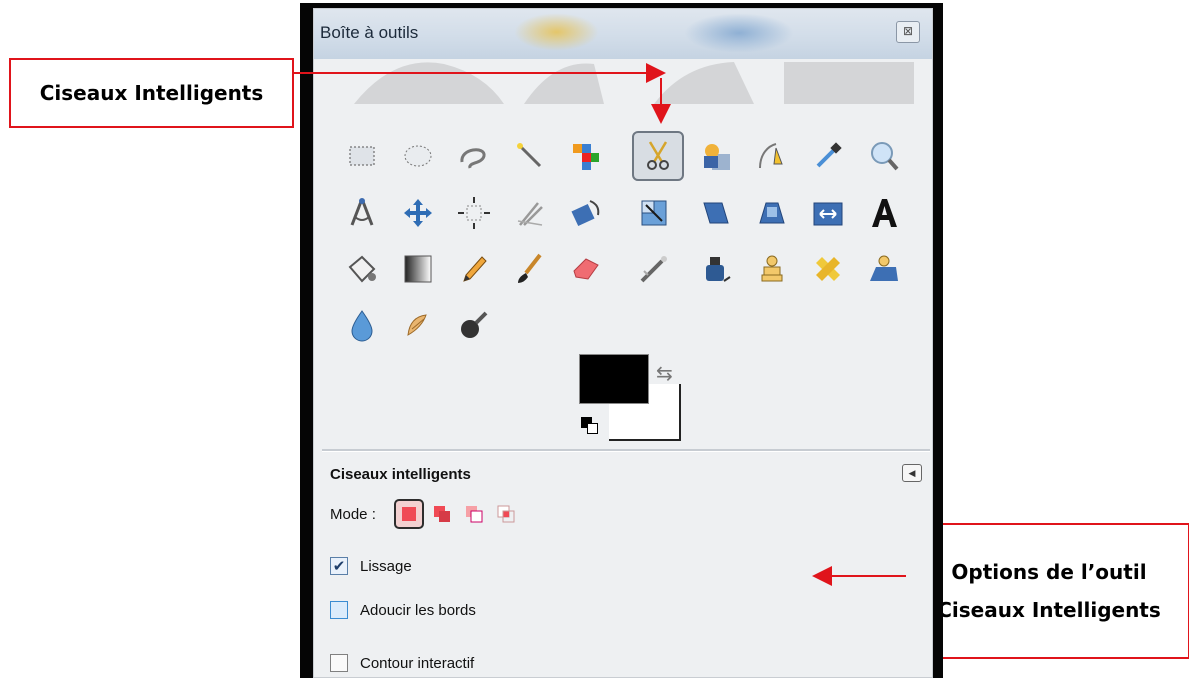 This screenshot has width=1189, height=678. I want to click on measure-icon, so click(362, 213).